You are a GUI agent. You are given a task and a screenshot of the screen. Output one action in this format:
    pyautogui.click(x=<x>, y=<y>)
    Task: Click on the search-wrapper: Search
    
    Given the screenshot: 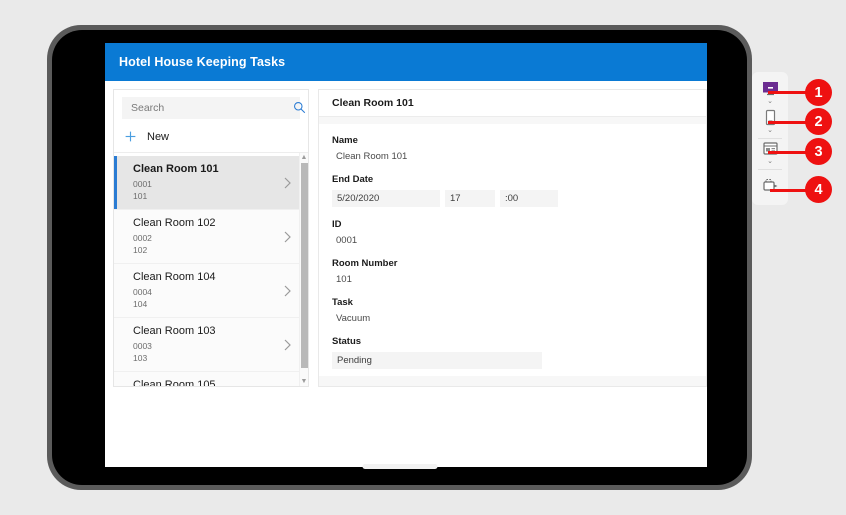 What is the action you would take?
    pyautogui.click(x=211, y=105)
    